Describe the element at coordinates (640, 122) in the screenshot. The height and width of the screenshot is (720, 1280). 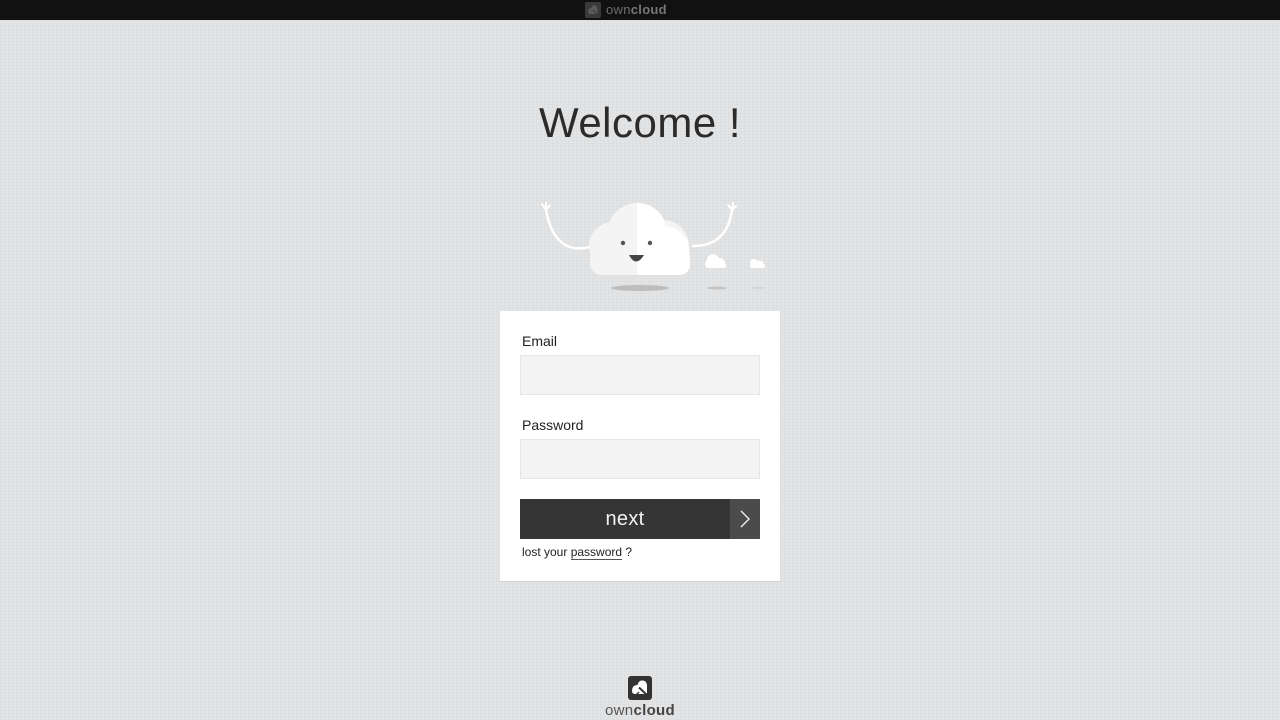
I see `welcome-title: Welcome !` at that location.